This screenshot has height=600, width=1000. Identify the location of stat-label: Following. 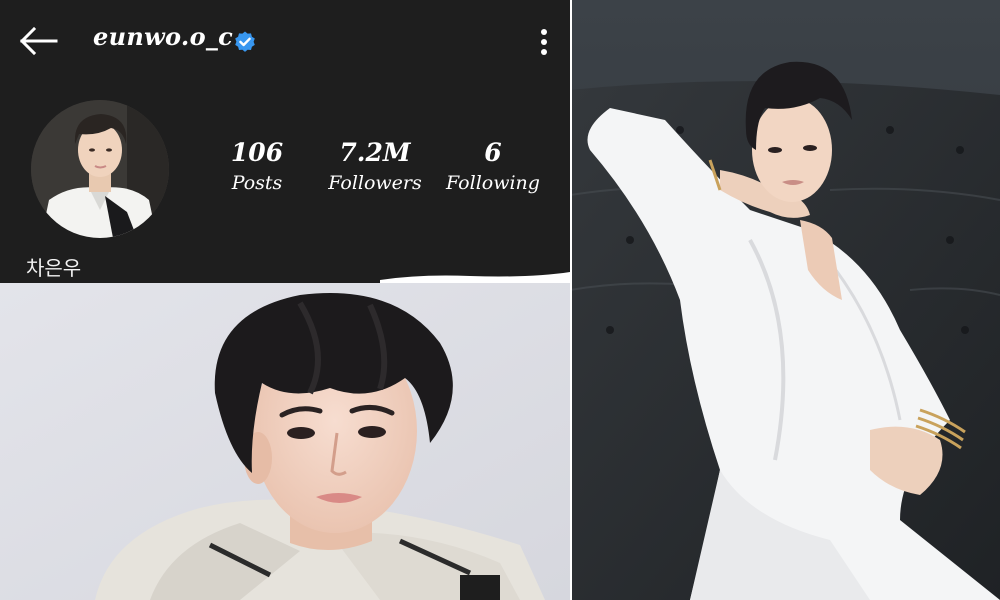
(493, 183).